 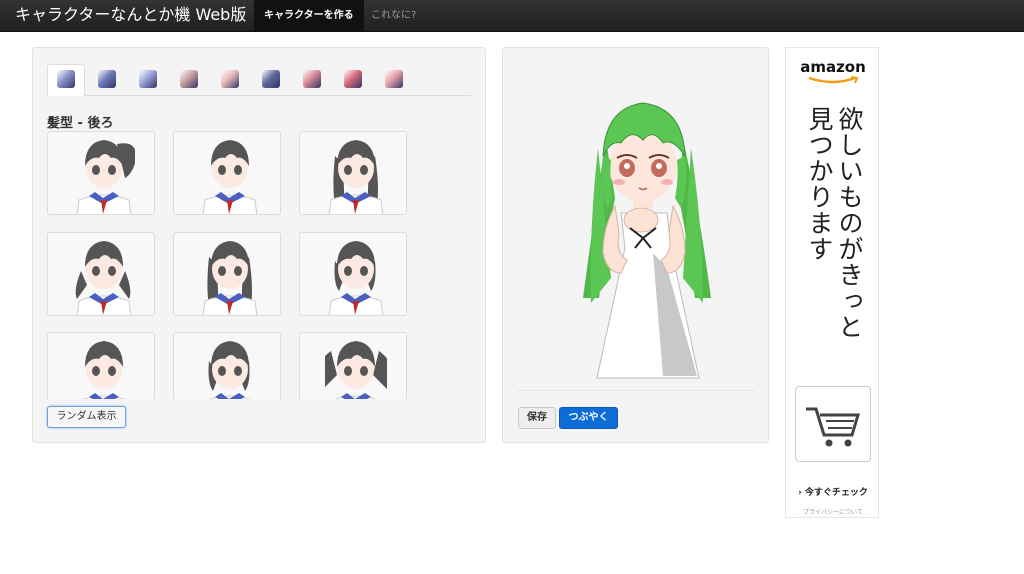 I want to click on ears-icon, so click(x=353, y=79).